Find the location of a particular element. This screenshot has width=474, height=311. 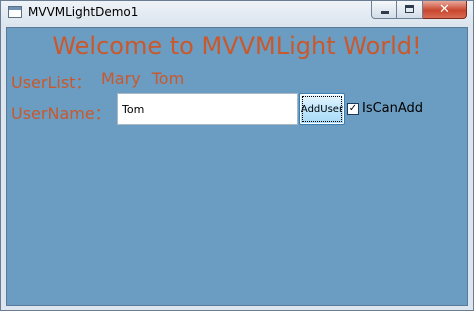

userlist-label: UserList： is located at coordinates (51, 82).